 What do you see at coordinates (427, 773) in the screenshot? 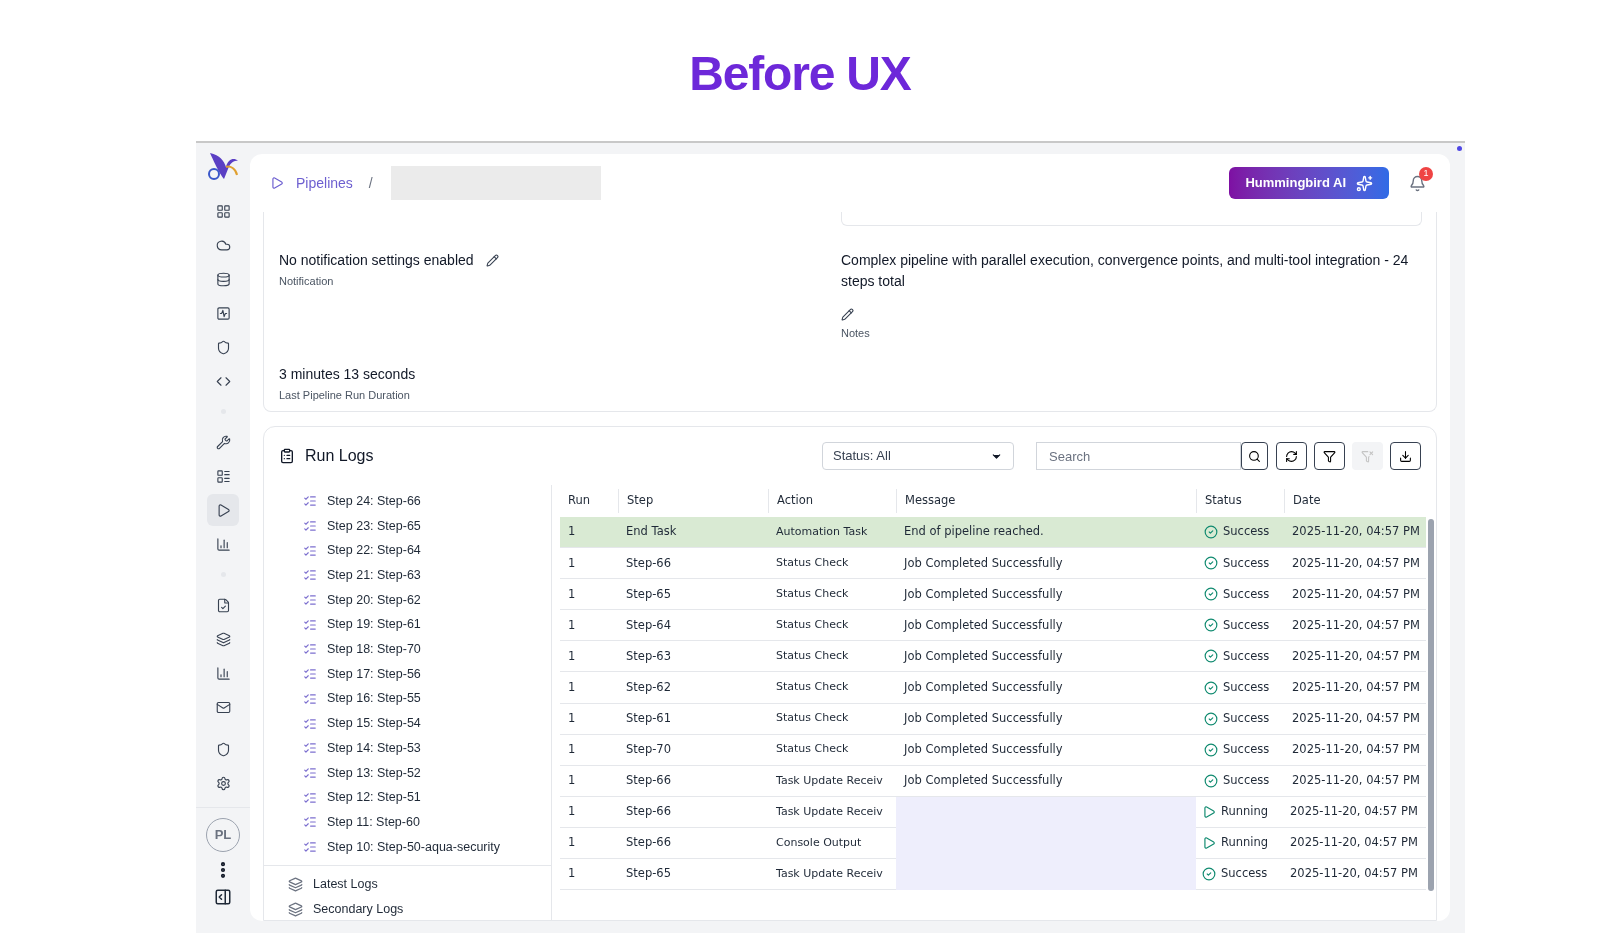
I see `step-item: Step 13: Step-52` at bounding box center [427, 773].